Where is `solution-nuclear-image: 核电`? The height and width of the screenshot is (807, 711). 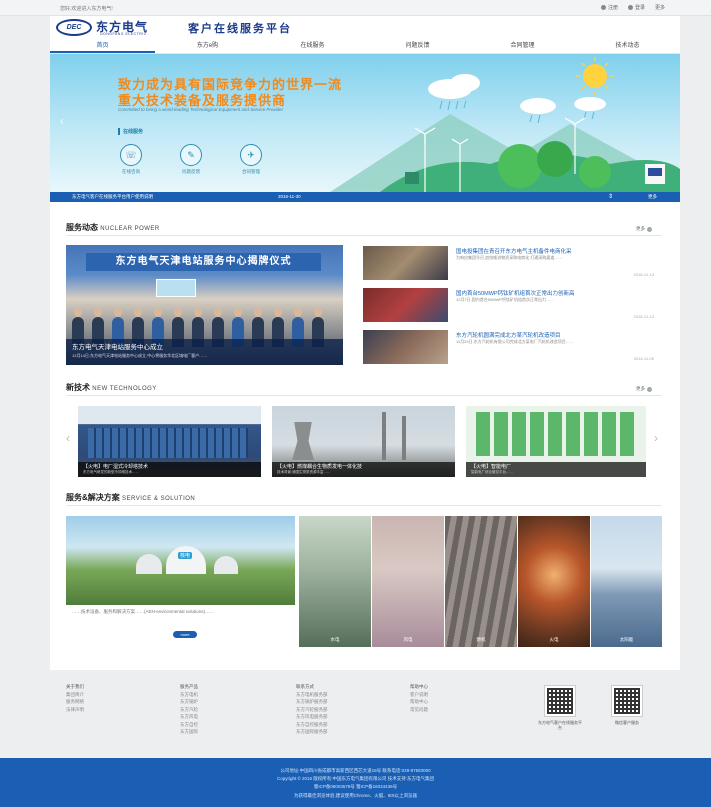
solution-nuclear-image: 核电 is located at coordinates (180, 560).